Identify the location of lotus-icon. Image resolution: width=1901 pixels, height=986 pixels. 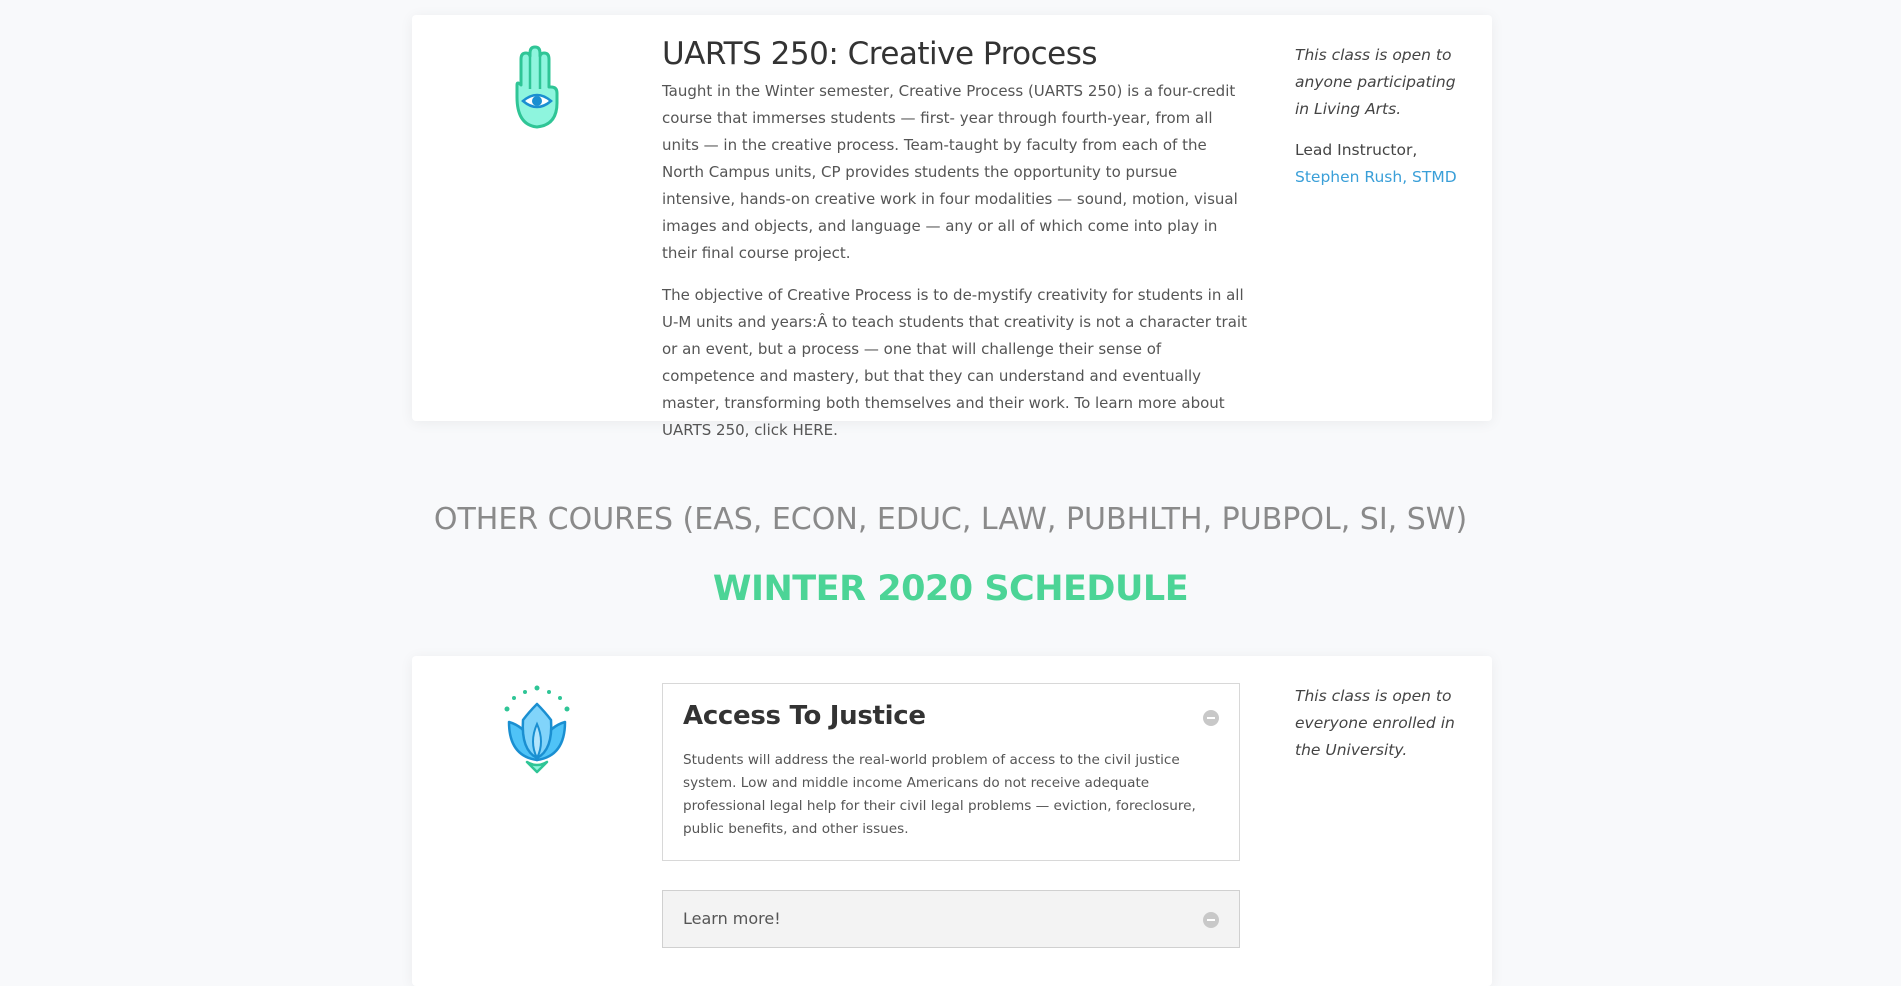
(537, 730).